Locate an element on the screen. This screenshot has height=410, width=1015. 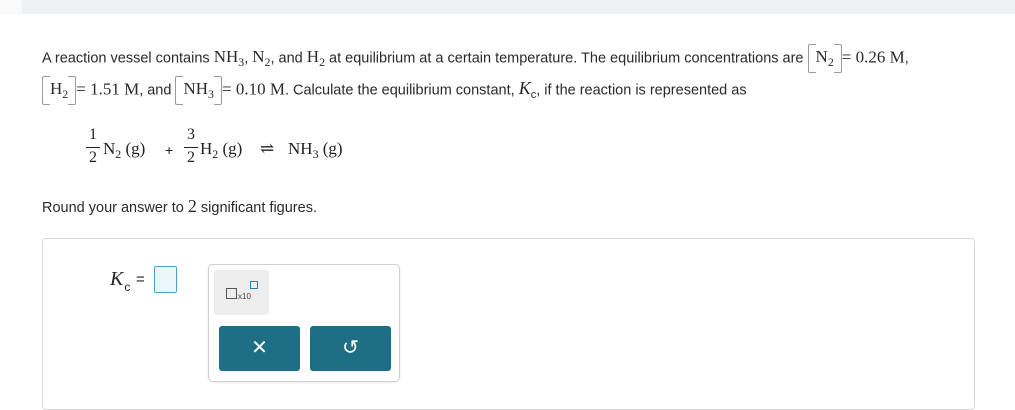
clear-button: ✕ is located at coordinates (259, 348).